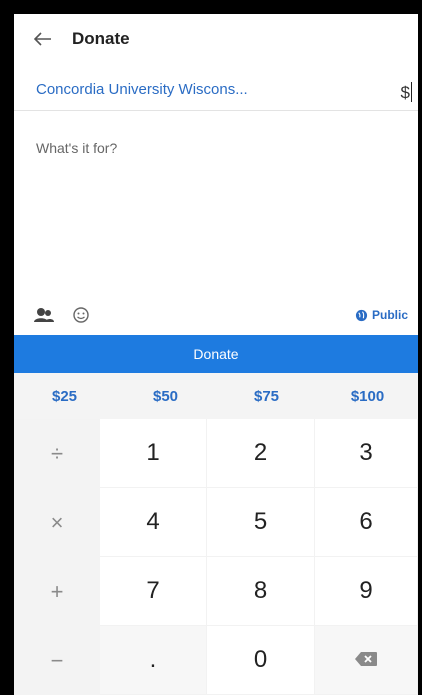  I want to click on back-arrow-icon, so click(45, 39).